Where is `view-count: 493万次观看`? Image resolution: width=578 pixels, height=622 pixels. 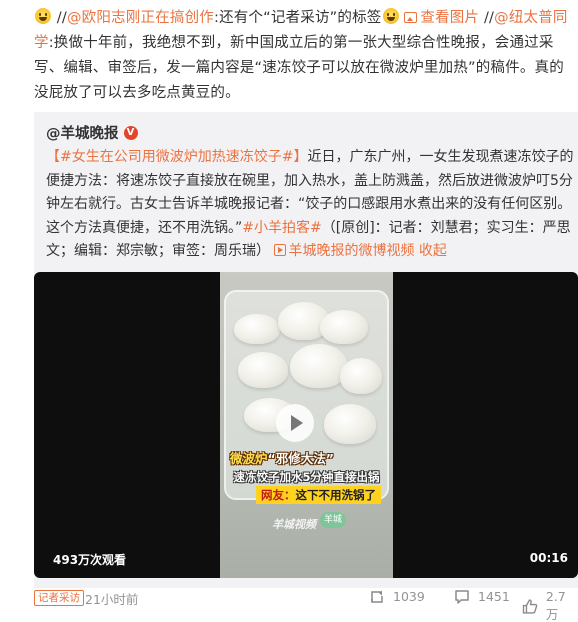 view-count: 493万次观看 is located at coordinates (90, 560).